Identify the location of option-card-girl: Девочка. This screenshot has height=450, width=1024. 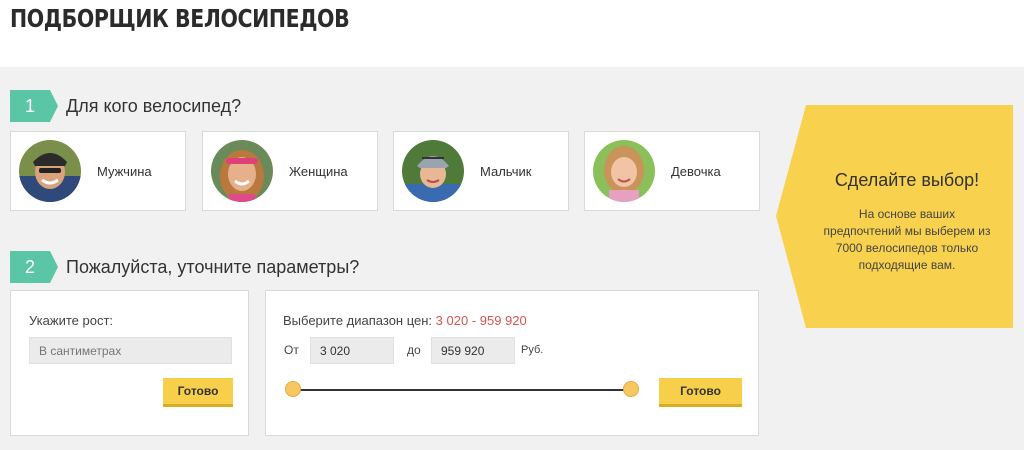
(672, 171).